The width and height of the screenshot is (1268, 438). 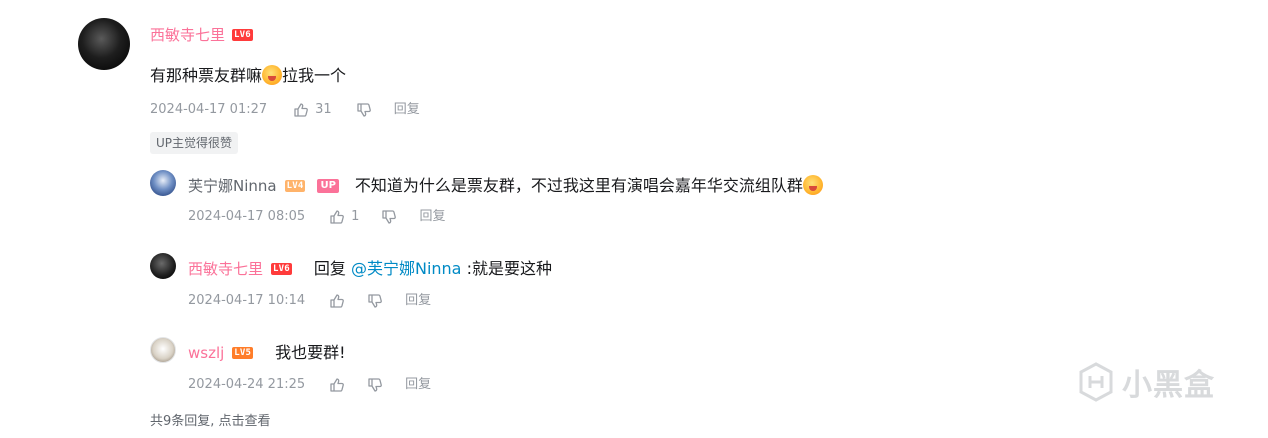 I want to click on like-button: 31, so click(x=312, y=110).